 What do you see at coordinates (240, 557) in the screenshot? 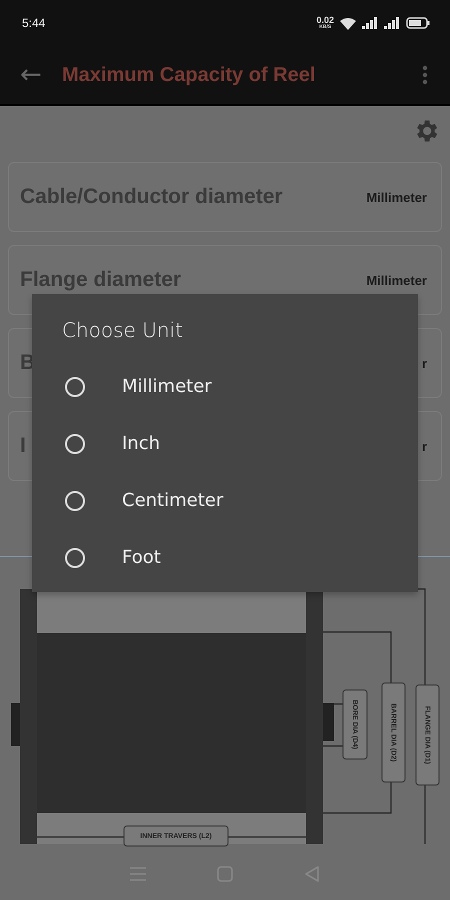
I see `unit-option: Foot` at bounding box center [240, 557].